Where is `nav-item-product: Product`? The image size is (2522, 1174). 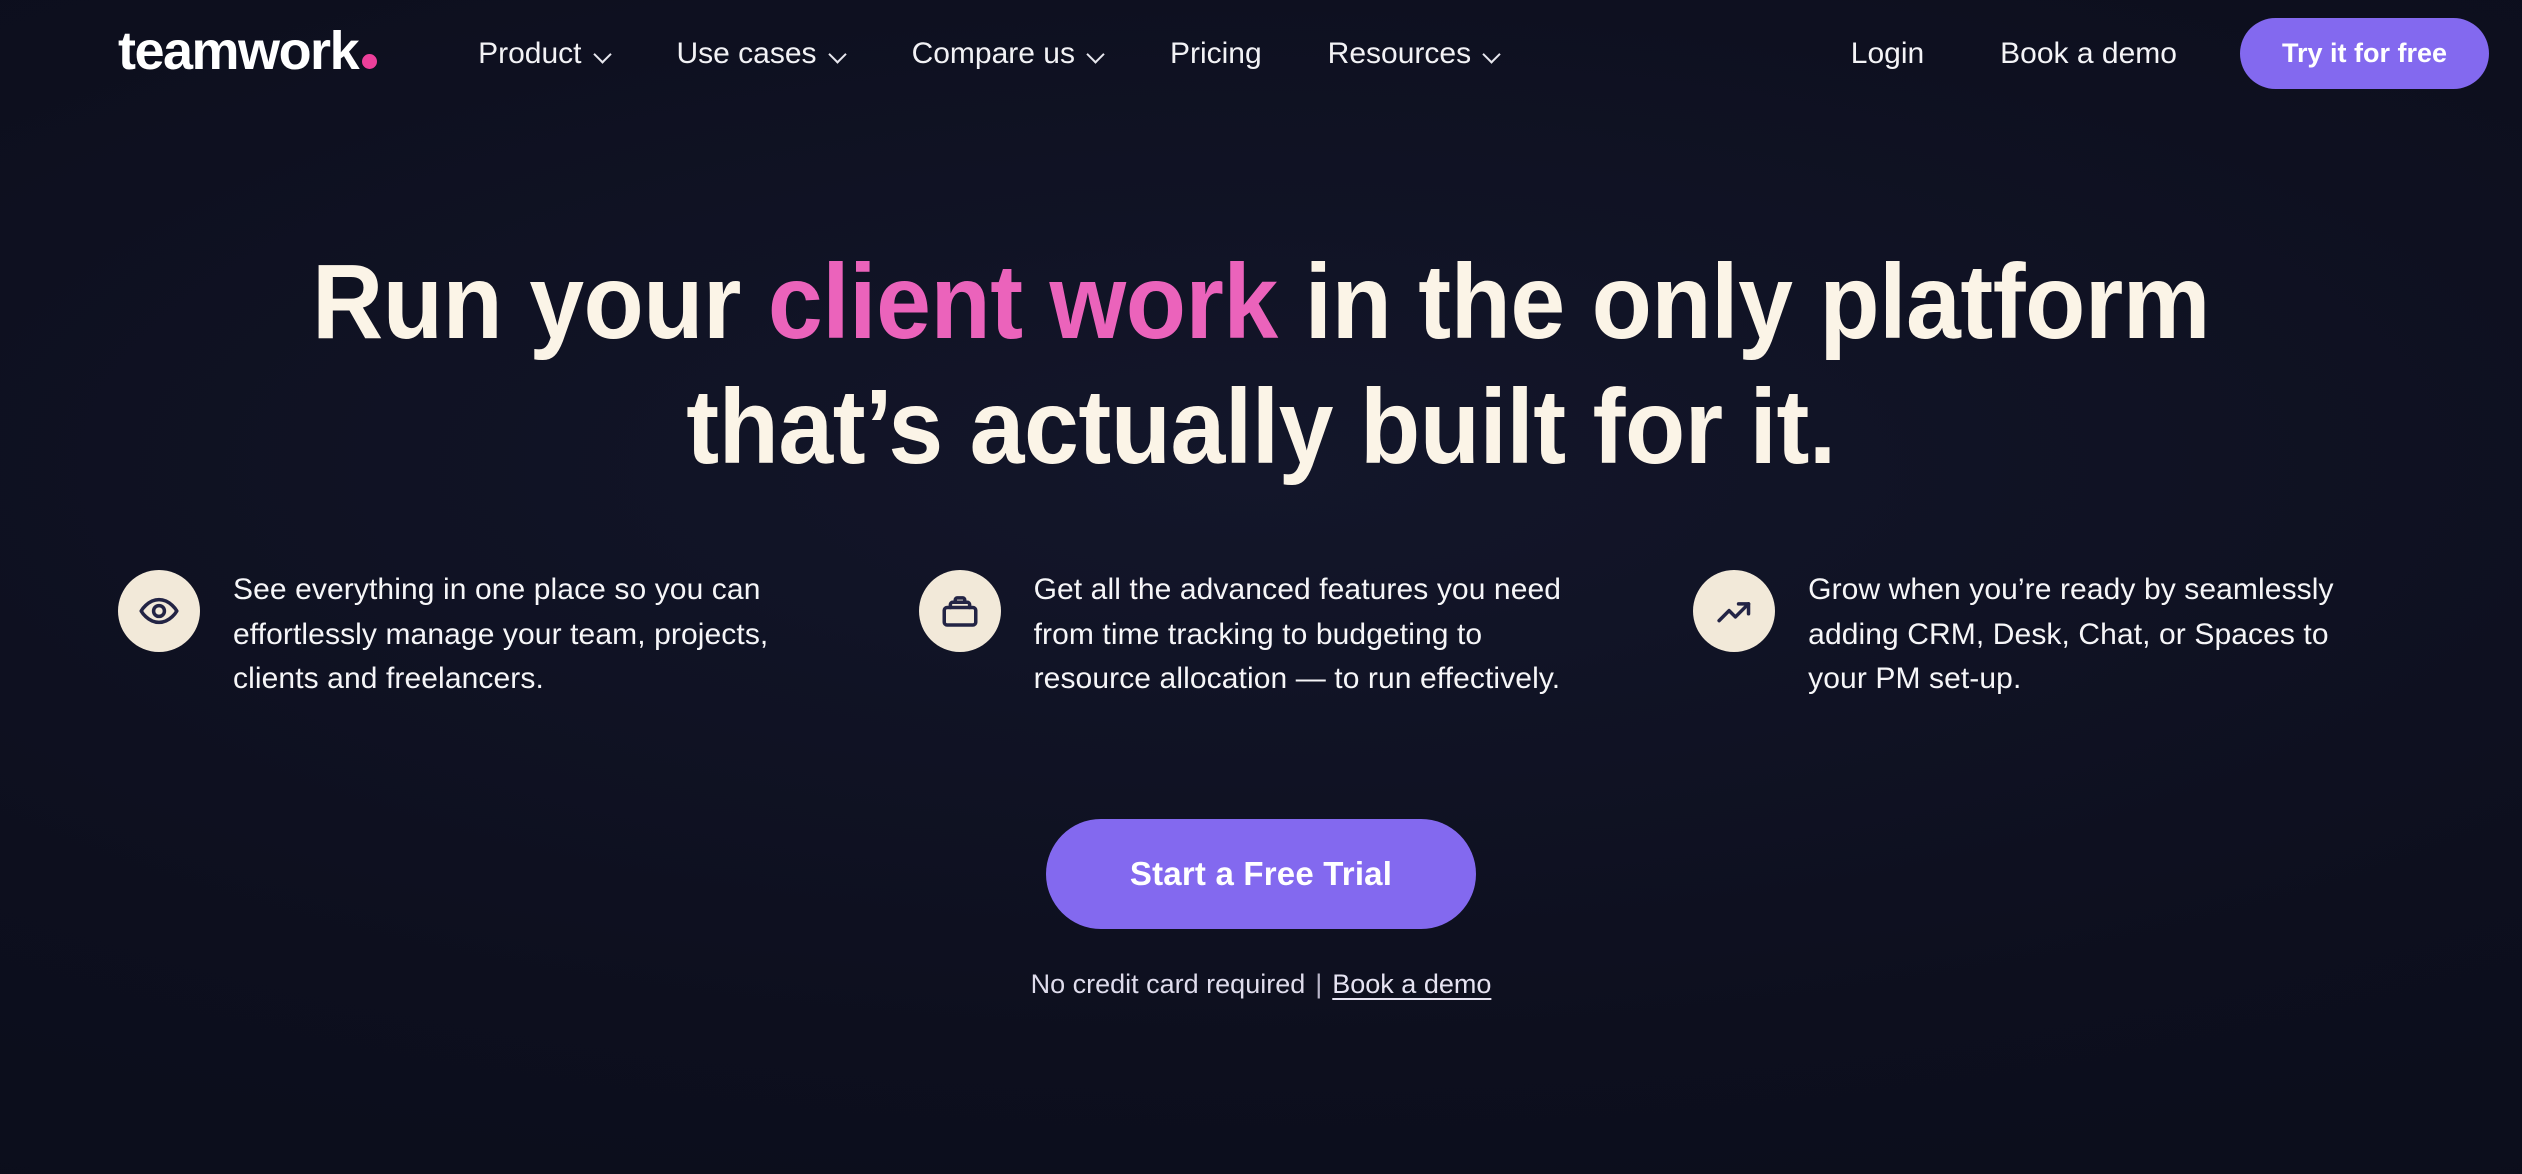 nav-item-product: Product is located at coordinates (544, 53).